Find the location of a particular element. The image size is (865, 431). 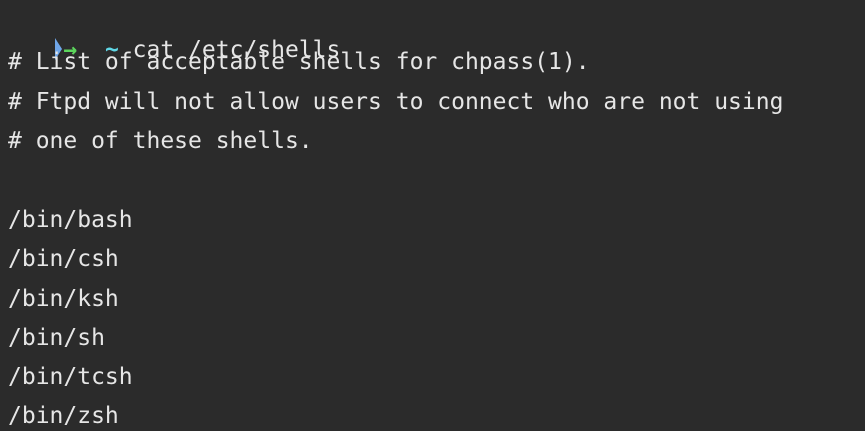

comment-line-3: # one of these shells. is located at coordinates (160, 141).